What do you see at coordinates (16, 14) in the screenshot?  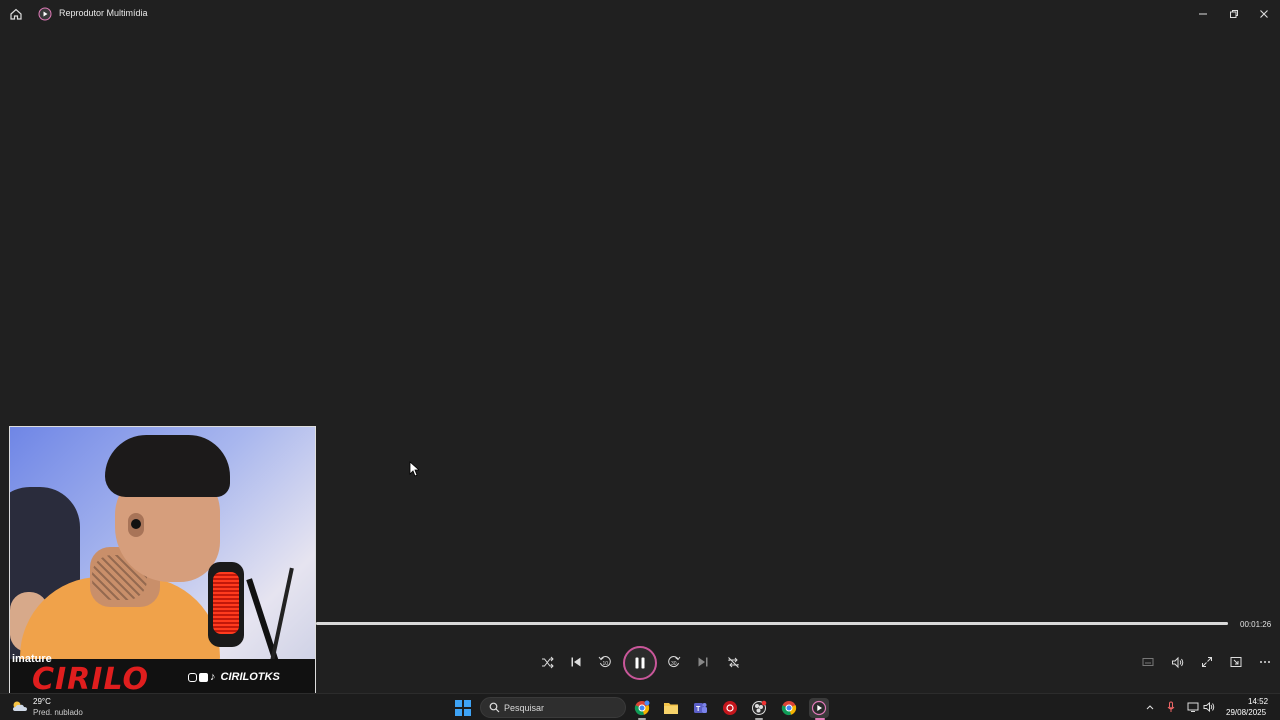 I see `home-icon` at bounding box center [16, 14].